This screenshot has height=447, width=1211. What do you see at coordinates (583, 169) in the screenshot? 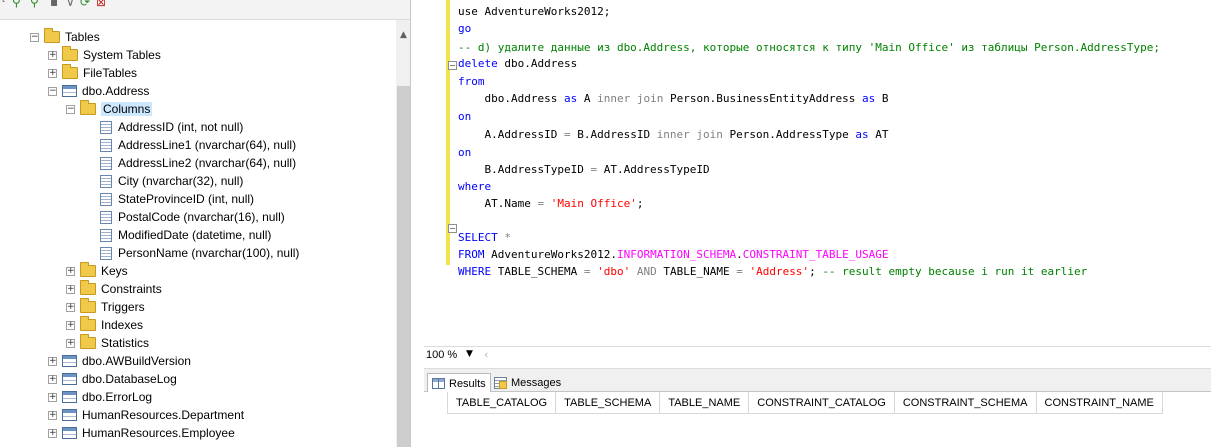
I see `code-line: B.AddressTypeID = AT.AddressTypeID` at bounding box center [583, 169].